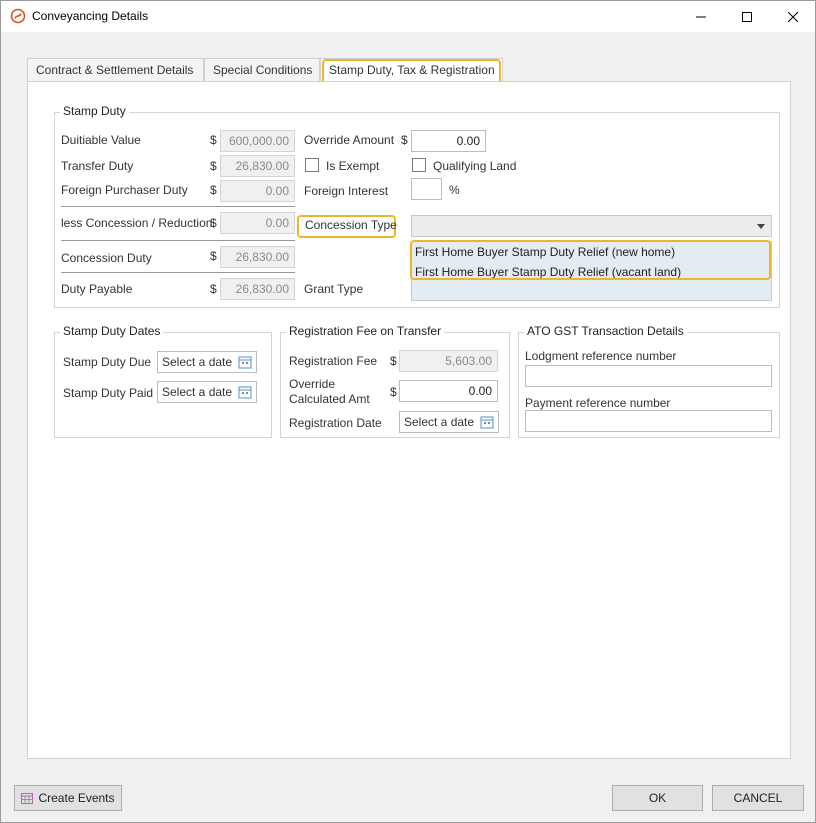 The image size is (816, 823). I want to click on stamp-duty-due-placeholder: Select a date, so click(197, 362).